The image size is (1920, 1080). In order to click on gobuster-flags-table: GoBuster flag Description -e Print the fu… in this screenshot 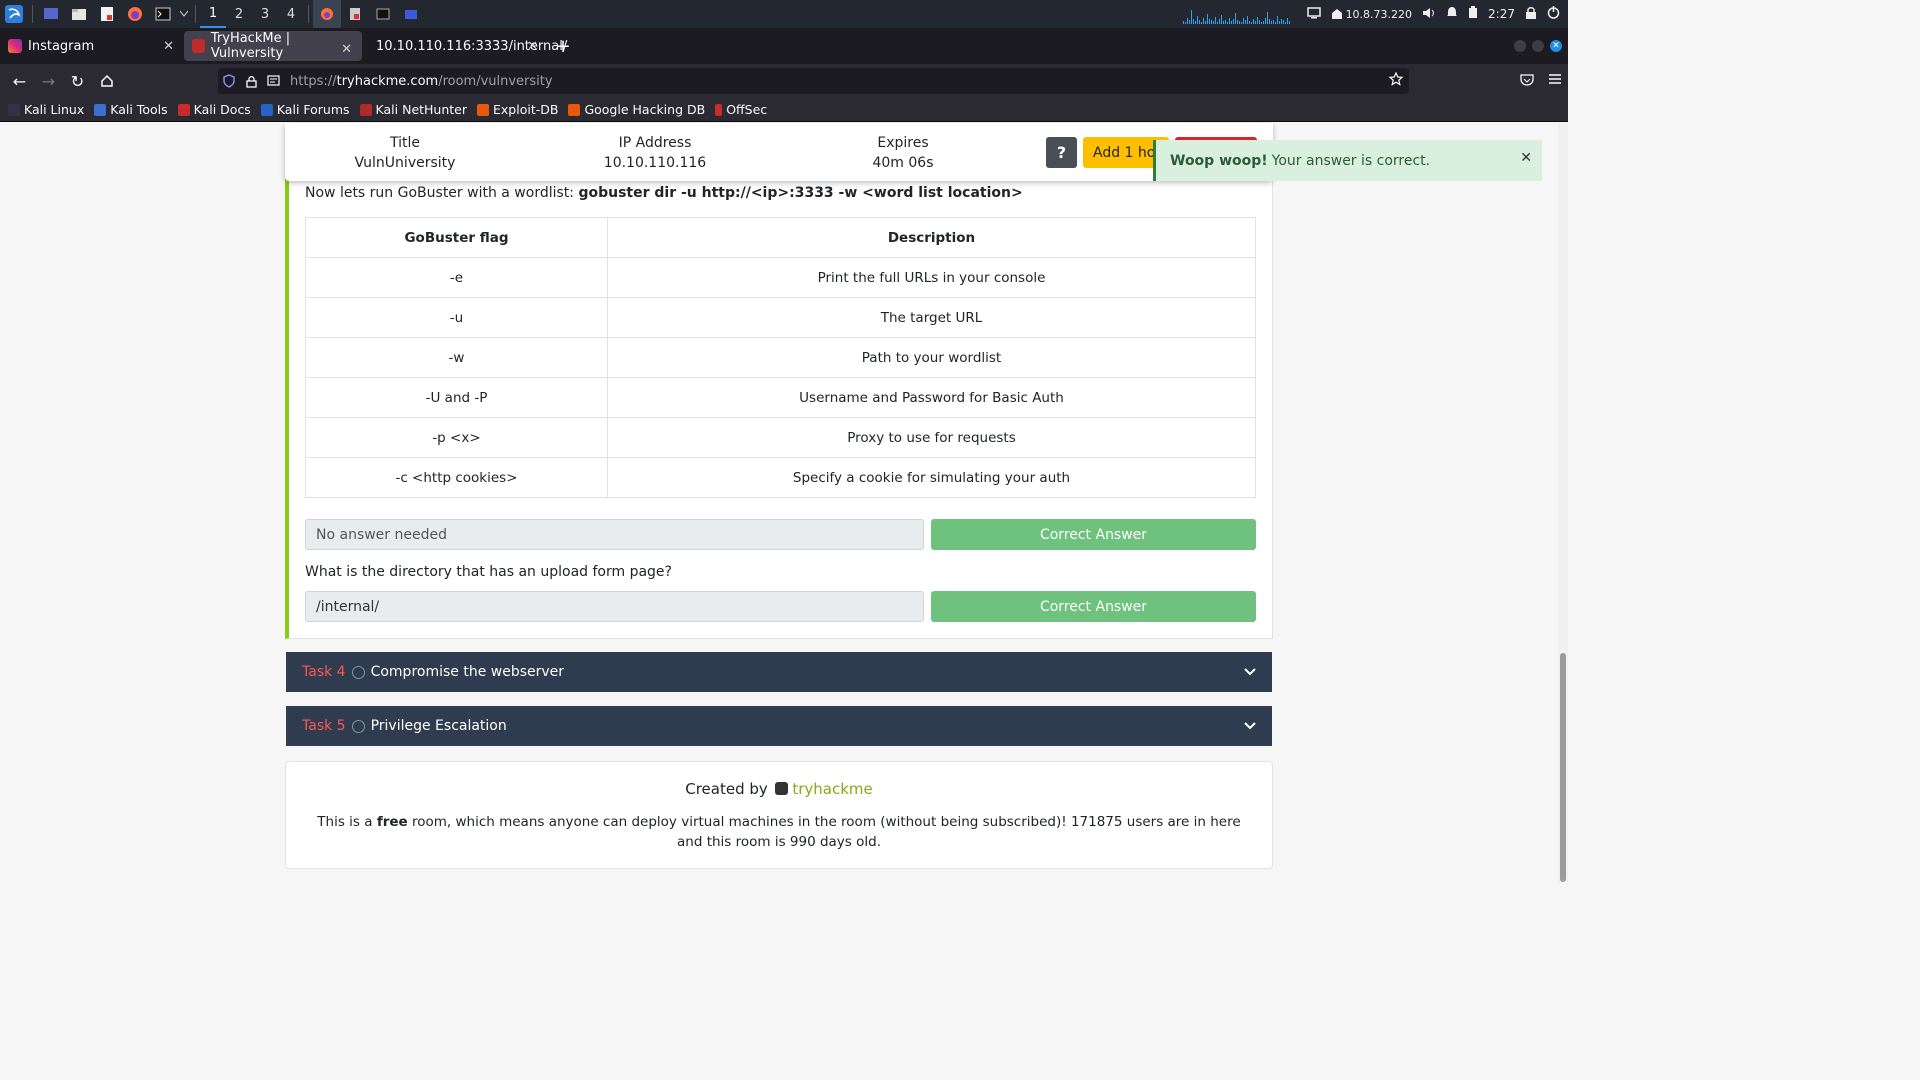, I will do `click(780, 357)`.